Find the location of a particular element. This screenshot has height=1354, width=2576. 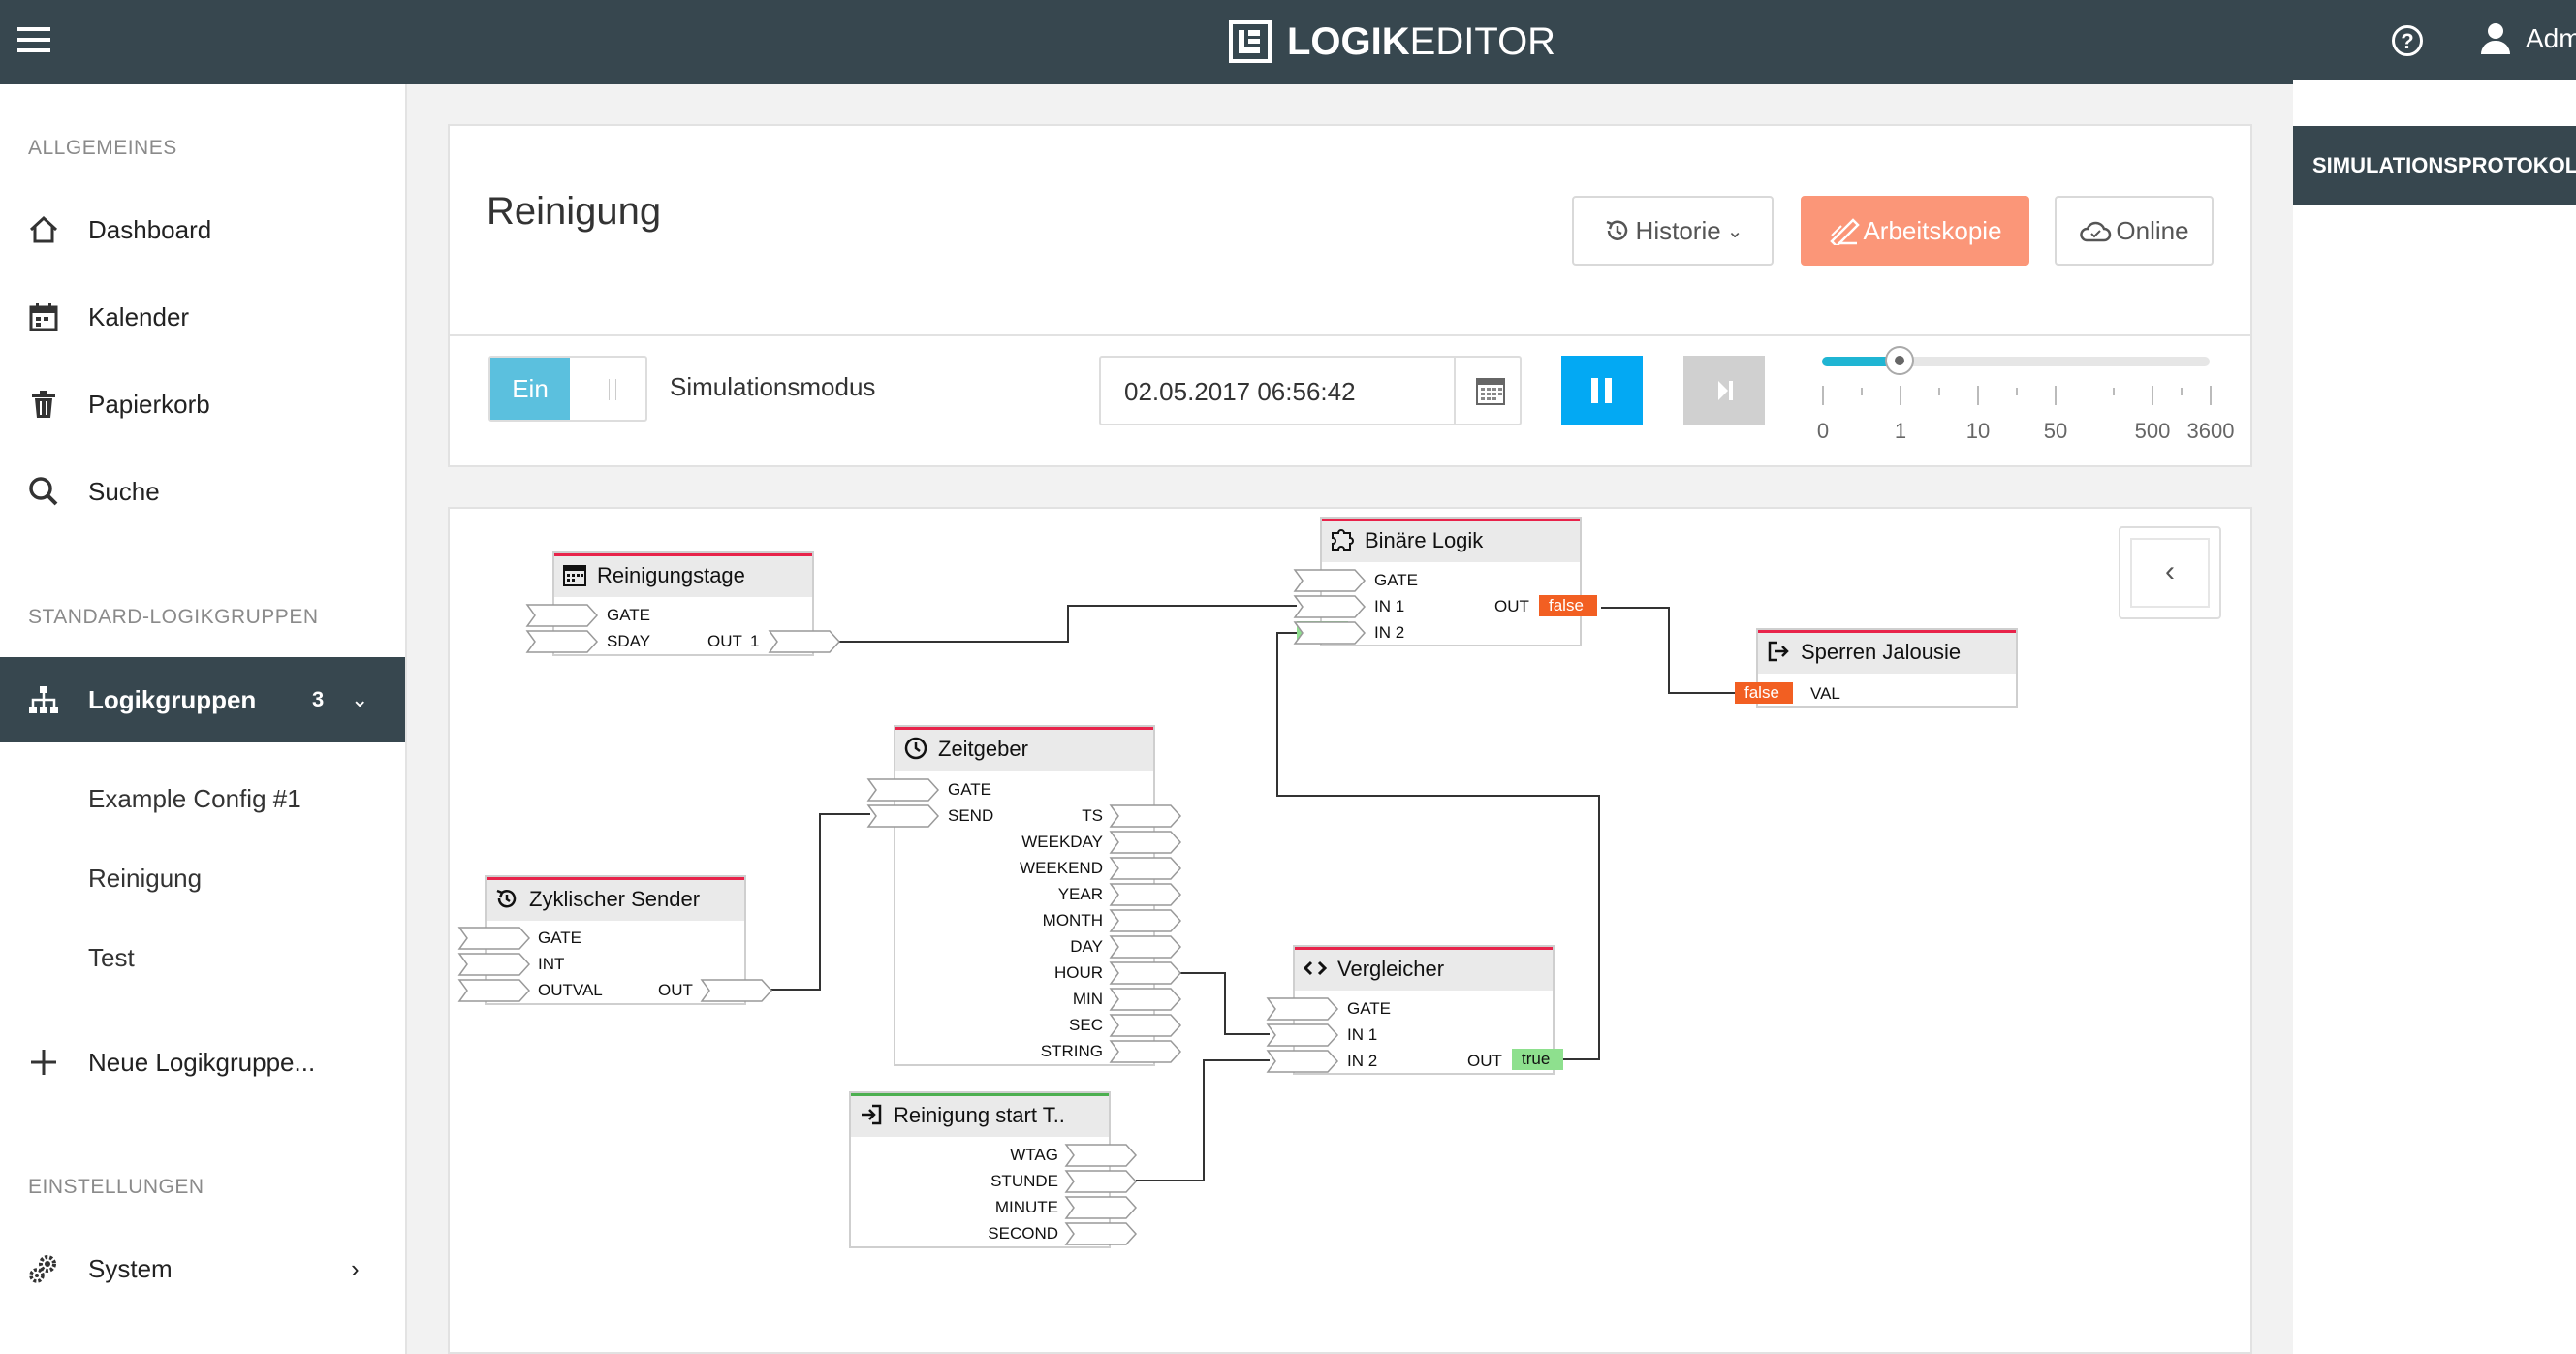

port-label-ts: TS is located at coordinates (1092, 815).